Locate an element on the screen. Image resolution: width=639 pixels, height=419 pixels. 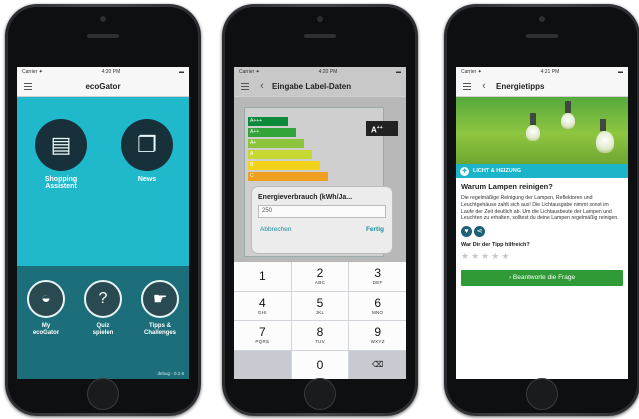
debug-version: debug - 0.2.9 is located at coordinates (170, 373).